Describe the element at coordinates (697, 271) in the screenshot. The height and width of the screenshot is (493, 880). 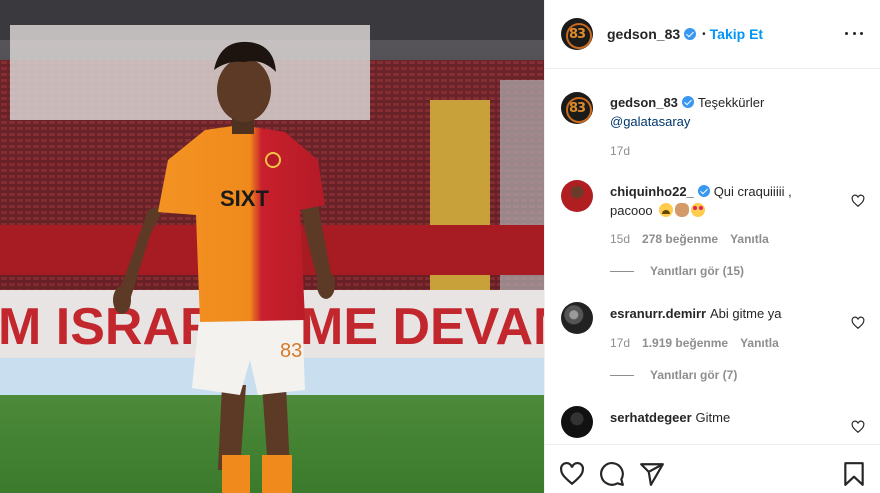
I see `view-replies-label: Yanıtları gör (15)` at that location.